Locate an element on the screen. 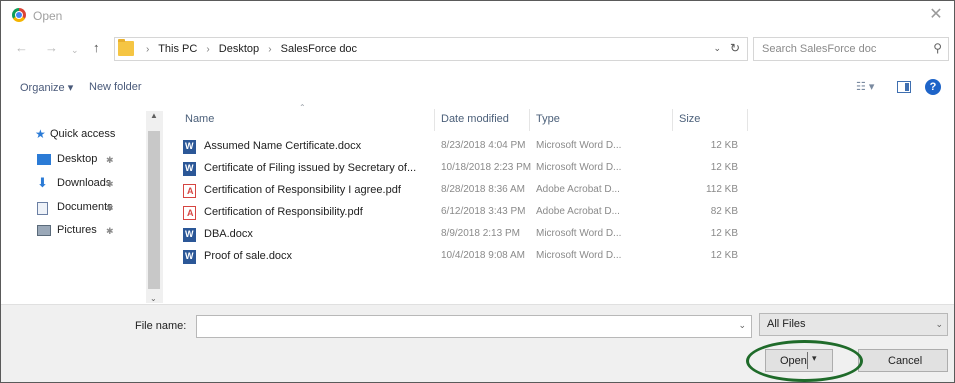  breadcrumb: › This PC › Desktop › SalesForce doc is located at coordinates (248, 49).